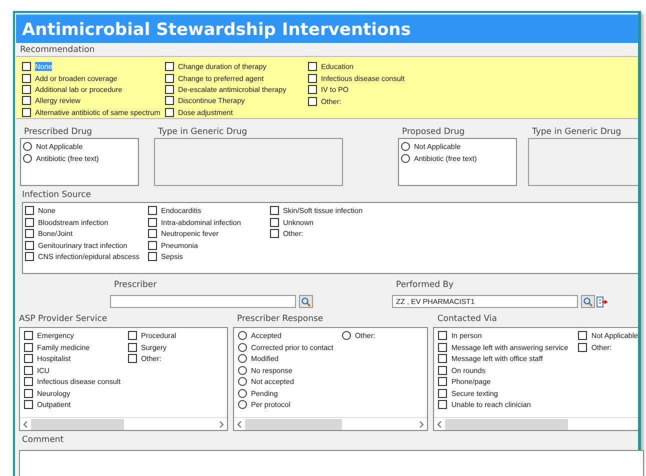 The height and width of the screenshot is (476, 646). Describe the element at coordinates (43, 440) in the screenshot. I see `section-label: Comment` at that location.